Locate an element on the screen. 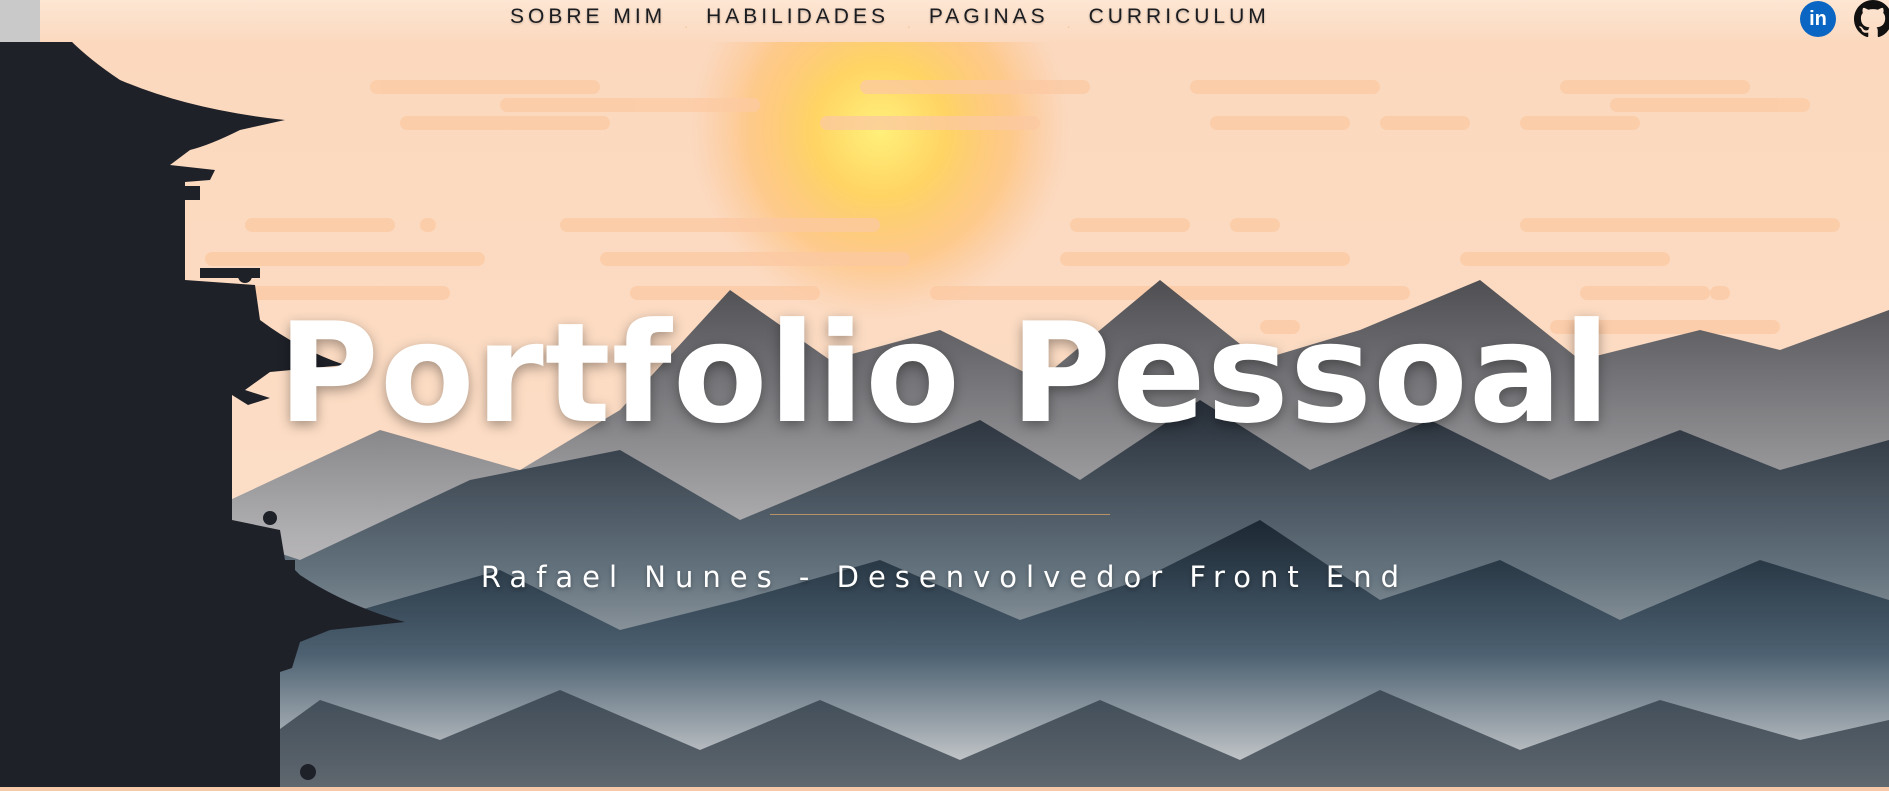 The width and height of the screenshot is (1889, 791). topbar-corner is located at coordinates (20, 21).